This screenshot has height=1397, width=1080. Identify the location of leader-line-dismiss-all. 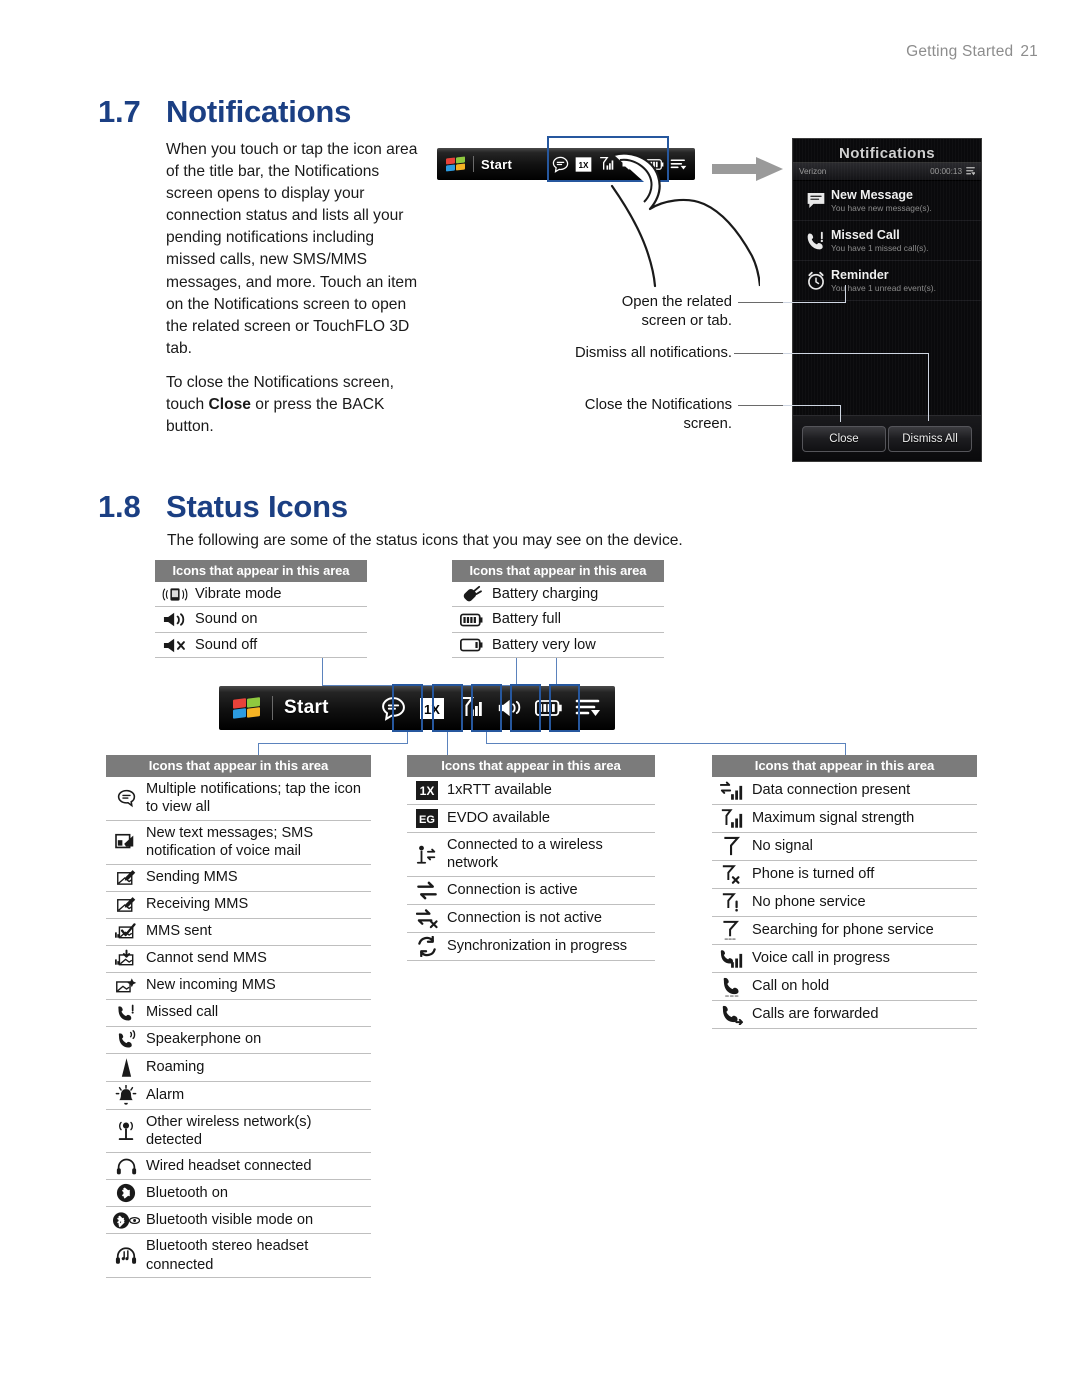
(759, 353).